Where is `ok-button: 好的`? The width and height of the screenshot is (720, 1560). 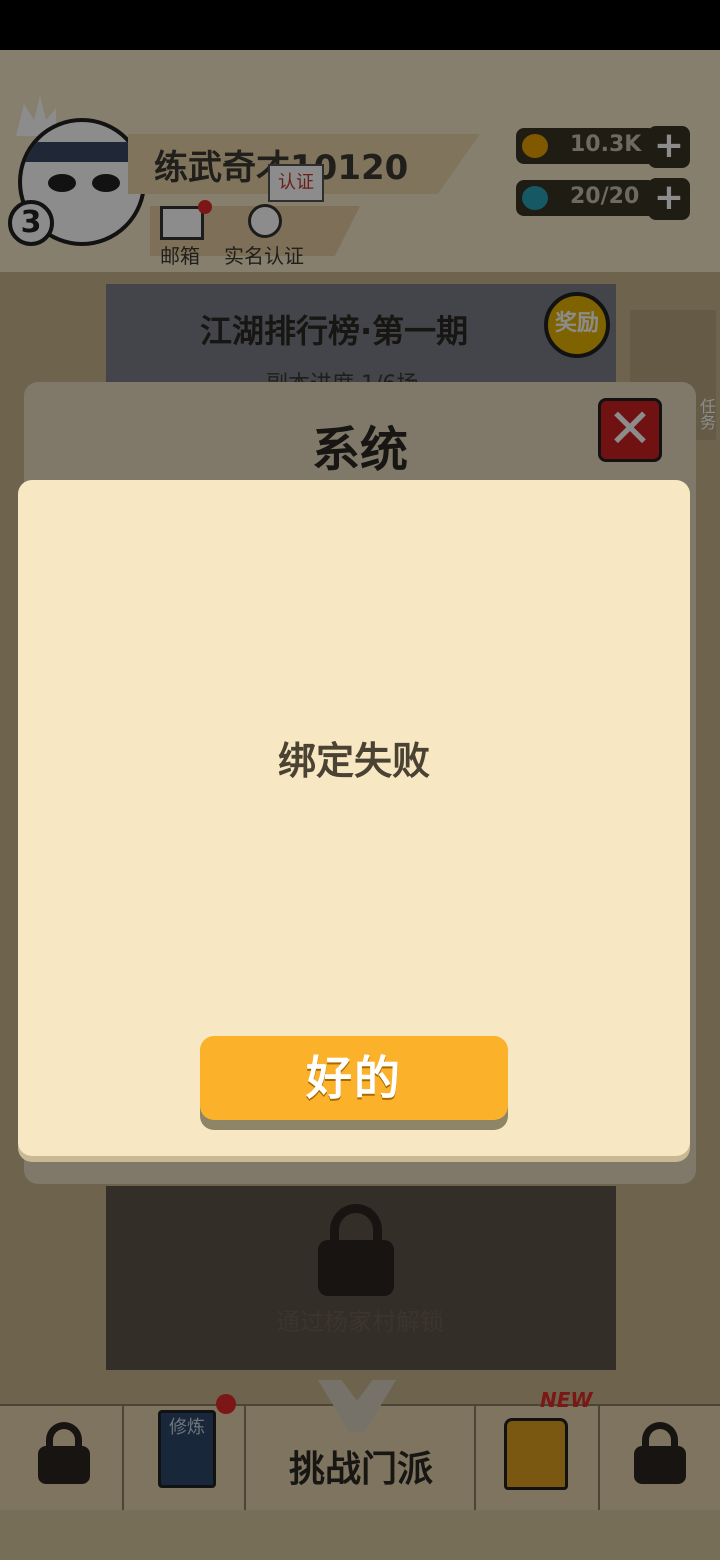 ok-button: 好的 is located at coordinates (354, 1078).